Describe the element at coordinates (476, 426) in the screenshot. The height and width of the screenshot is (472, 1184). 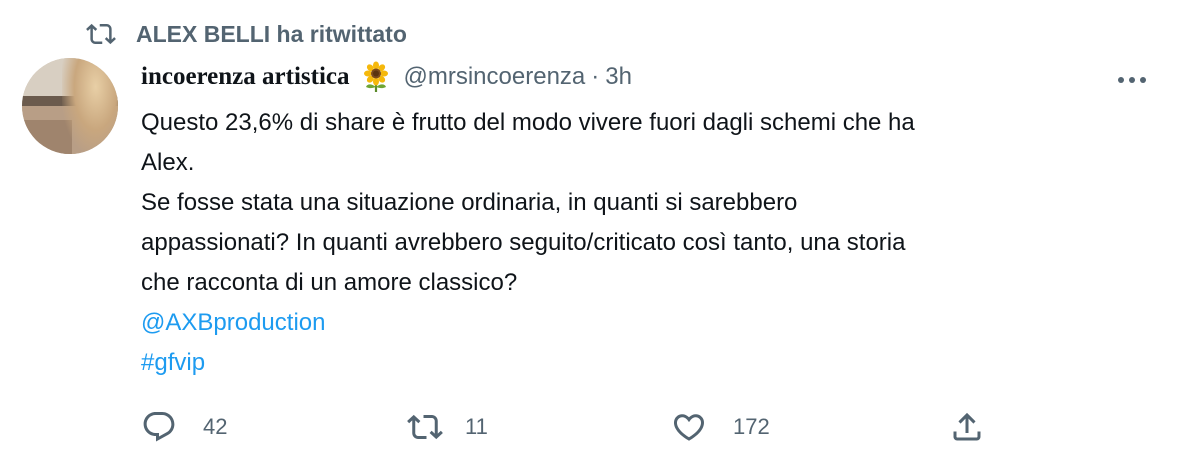
I see `retweet-count: 11` at that location.